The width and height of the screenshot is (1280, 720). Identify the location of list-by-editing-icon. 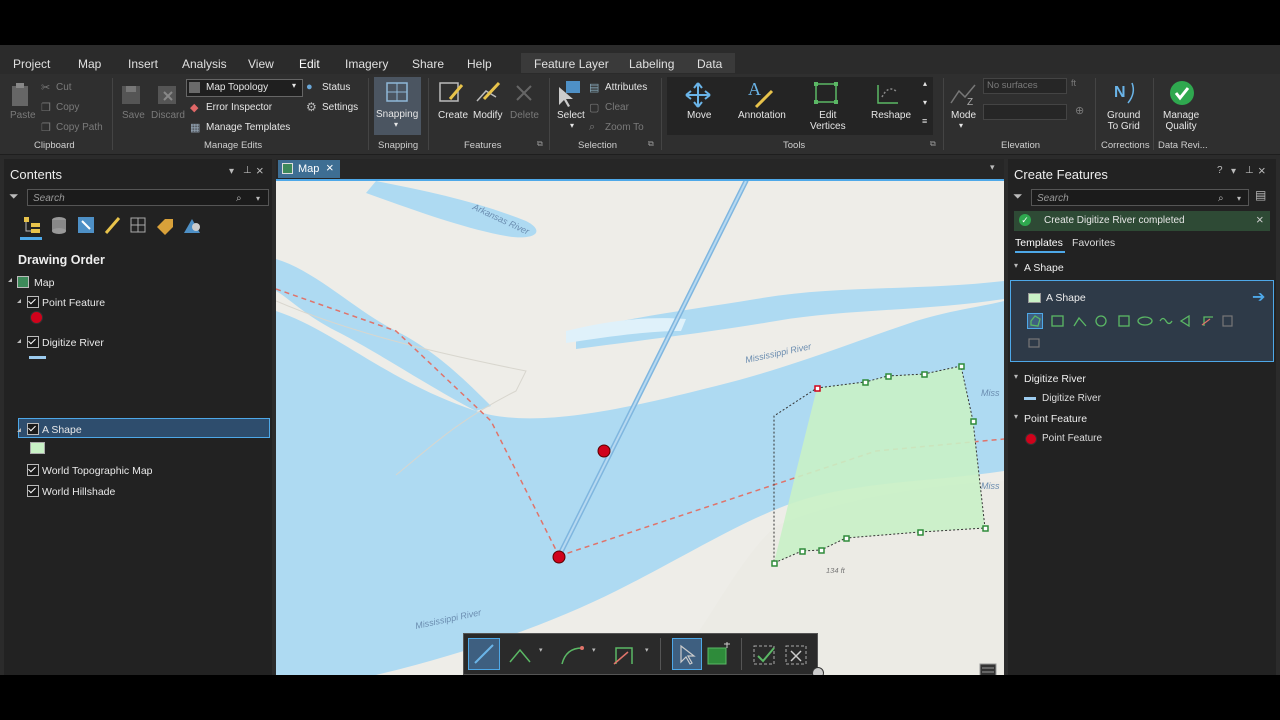
(112, 225).